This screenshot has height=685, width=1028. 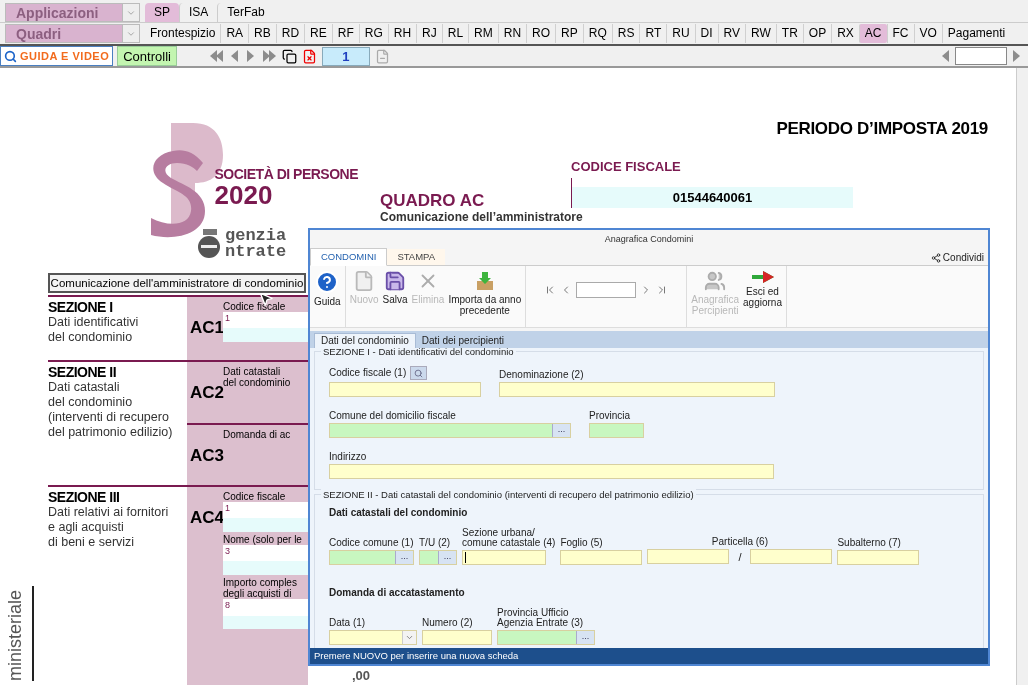 I want to click on field-label: Provincia Ufficio Agenzia Entrate (3), so click(x=540, y=618).